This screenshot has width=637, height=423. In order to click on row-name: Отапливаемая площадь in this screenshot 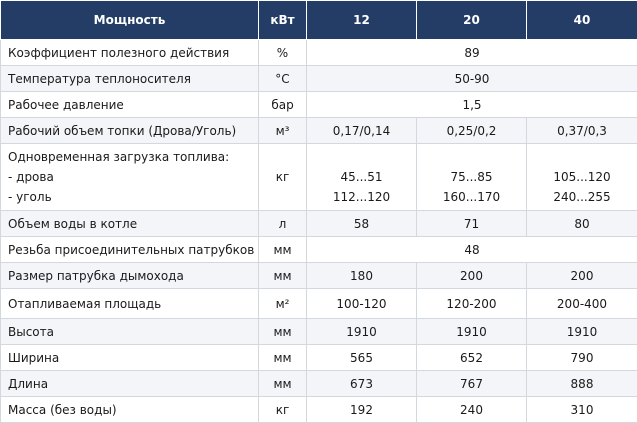, I will do `click(130, 304)`.